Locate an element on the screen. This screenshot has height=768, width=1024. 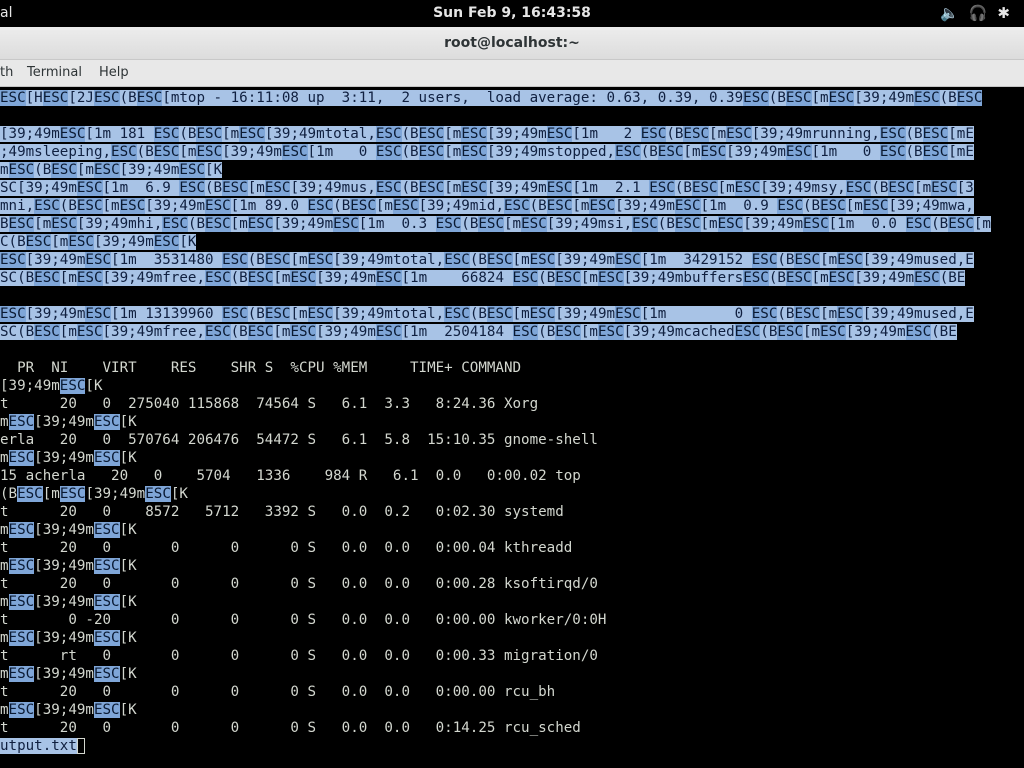
menu-help: Help is located at coordinates (114, 72).